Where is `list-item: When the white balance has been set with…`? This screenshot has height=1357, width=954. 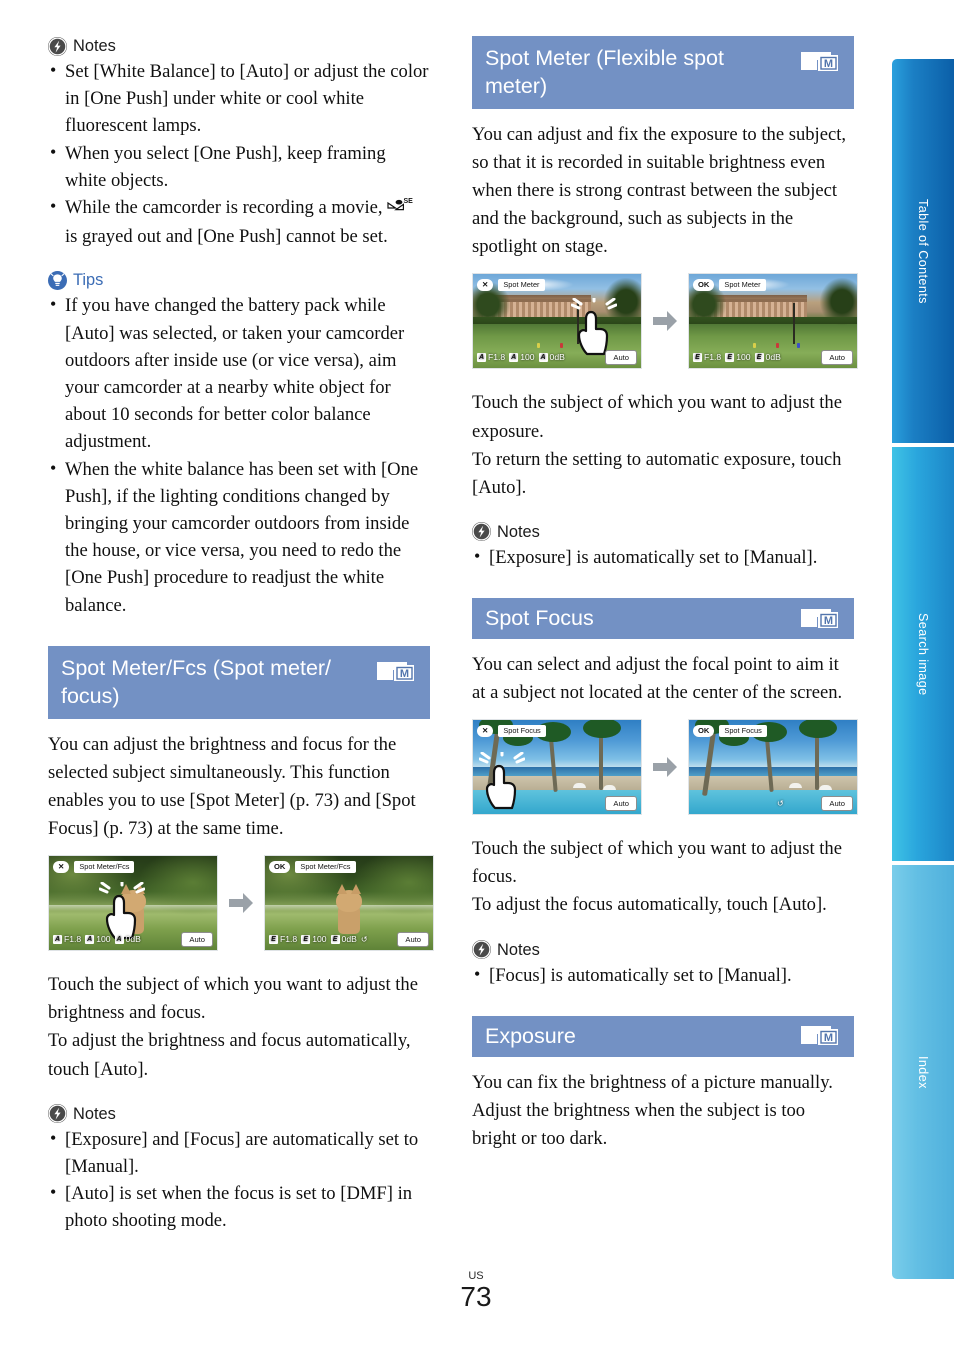
list-item: When the white balance has been set with… is located at coordinates (239, 537).